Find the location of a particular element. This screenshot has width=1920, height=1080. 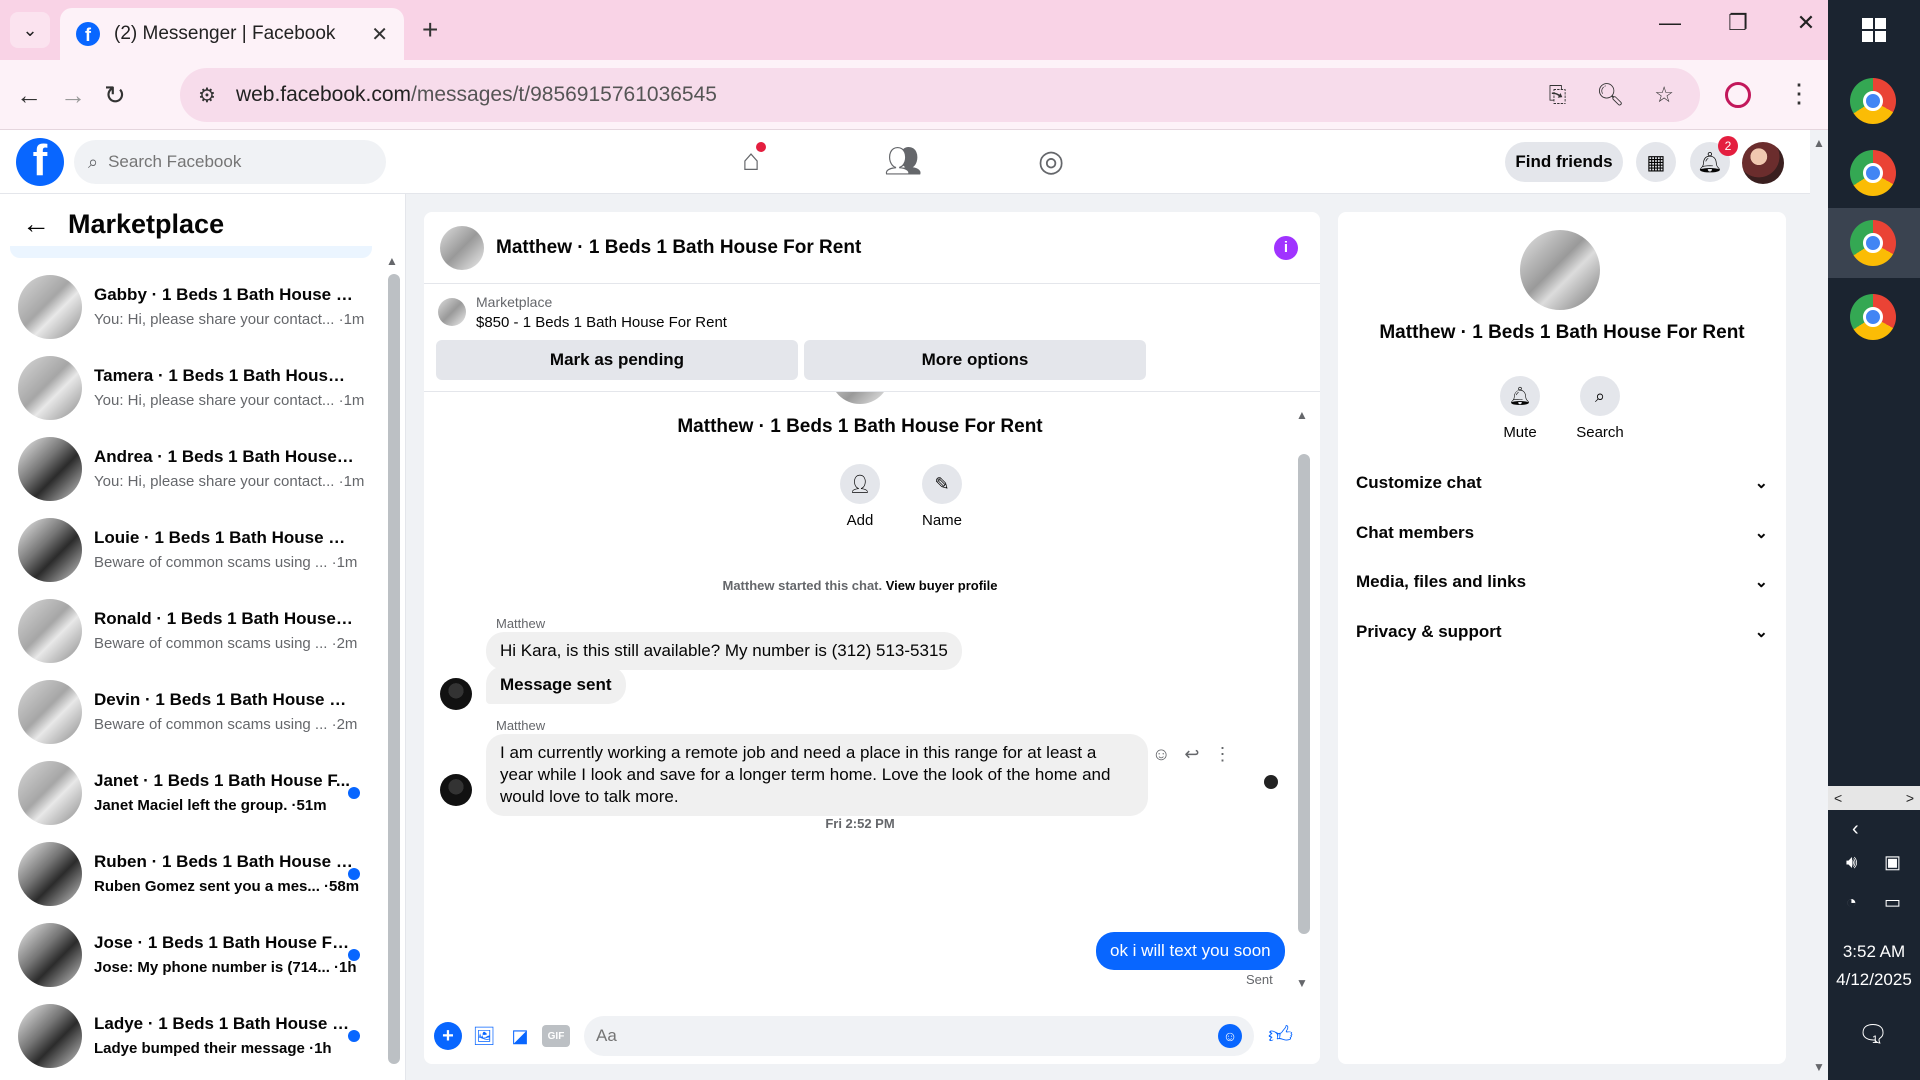

chat-scroll-up-icon: ▲ is located at coordinates (1302, 415).